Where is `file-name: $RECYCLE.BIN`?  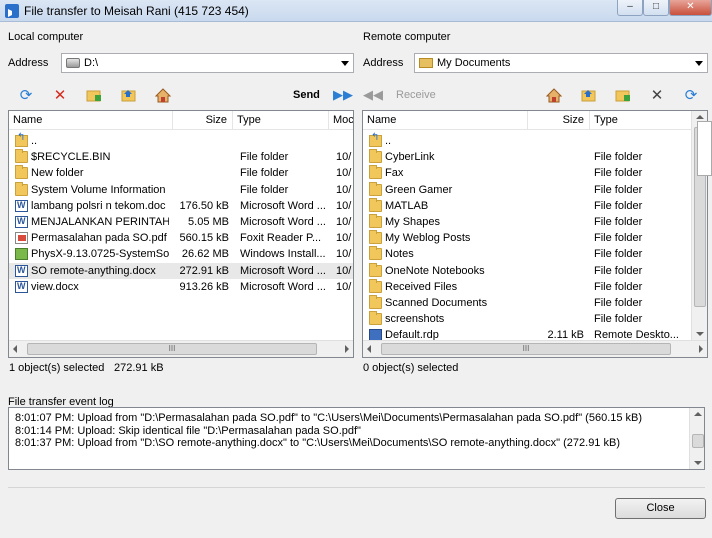 file-name: $RECYCLE.BIN is located at coordinates (71, 157).